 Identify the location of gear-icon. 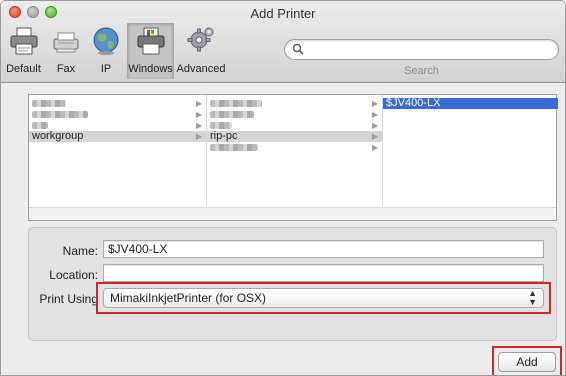
(200, 39).